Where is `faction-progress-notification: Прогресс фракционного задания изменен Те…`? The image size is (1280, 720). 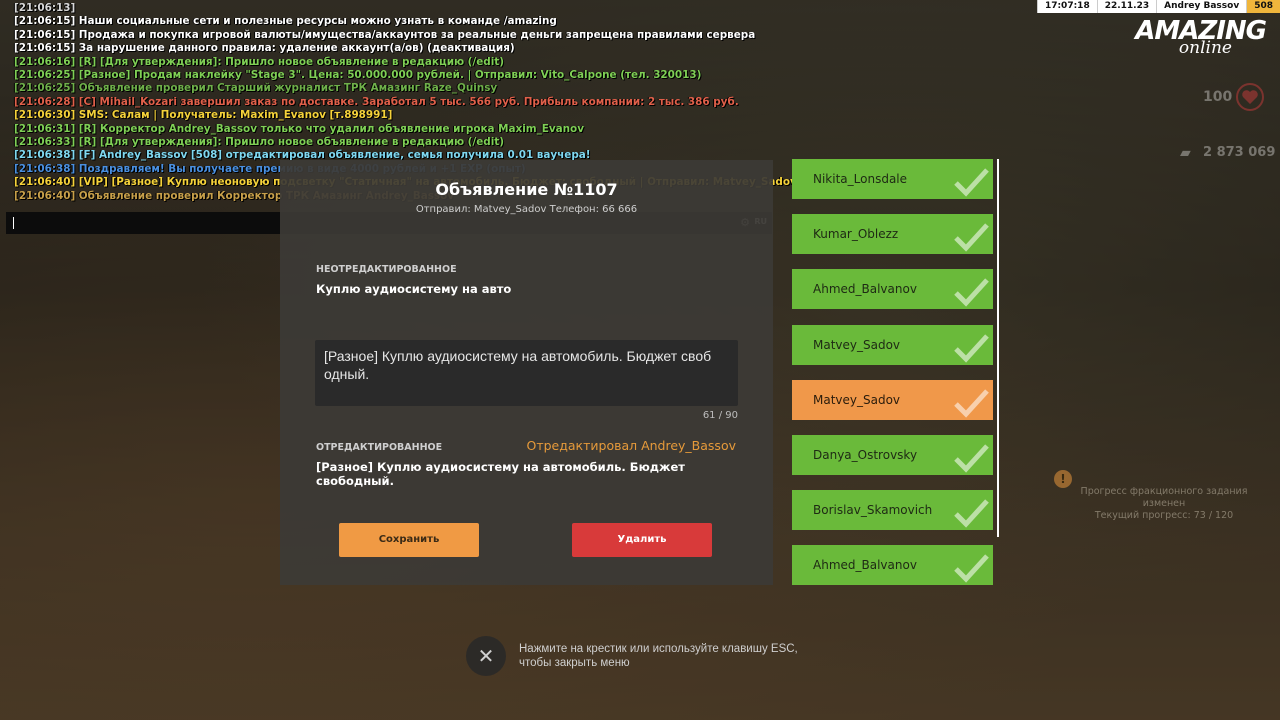
faction-progress-notification: Прогресс фракционного задания изменен Те… is located at coordinates (1164, 504).